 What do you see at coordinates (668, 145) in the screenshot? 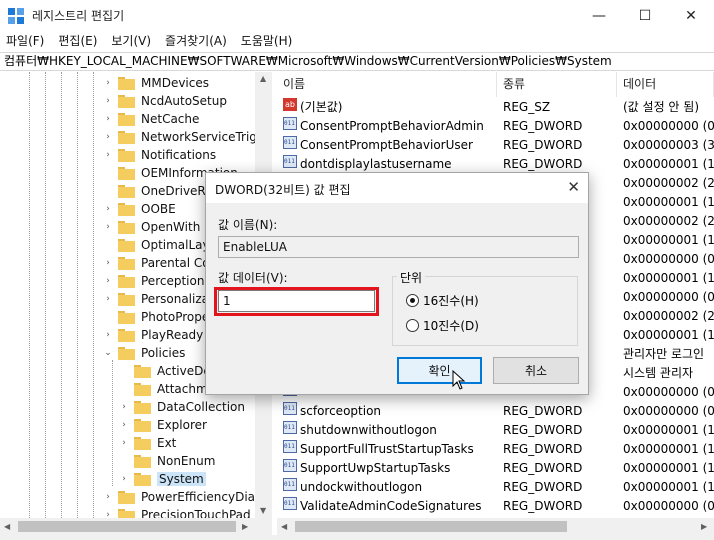
I see `value-data: 0x00000003 (3)` at bounding box center [668, 145].